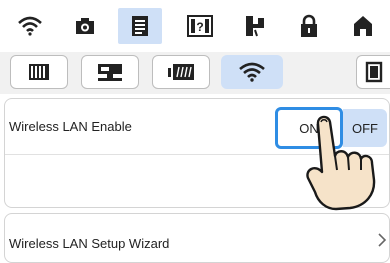  What do you see at coordinates (70, 126) in the screenshot?
I see `wireless-lan-enable-label: Wireless LAN Enable` at bounding box center [70, 126].